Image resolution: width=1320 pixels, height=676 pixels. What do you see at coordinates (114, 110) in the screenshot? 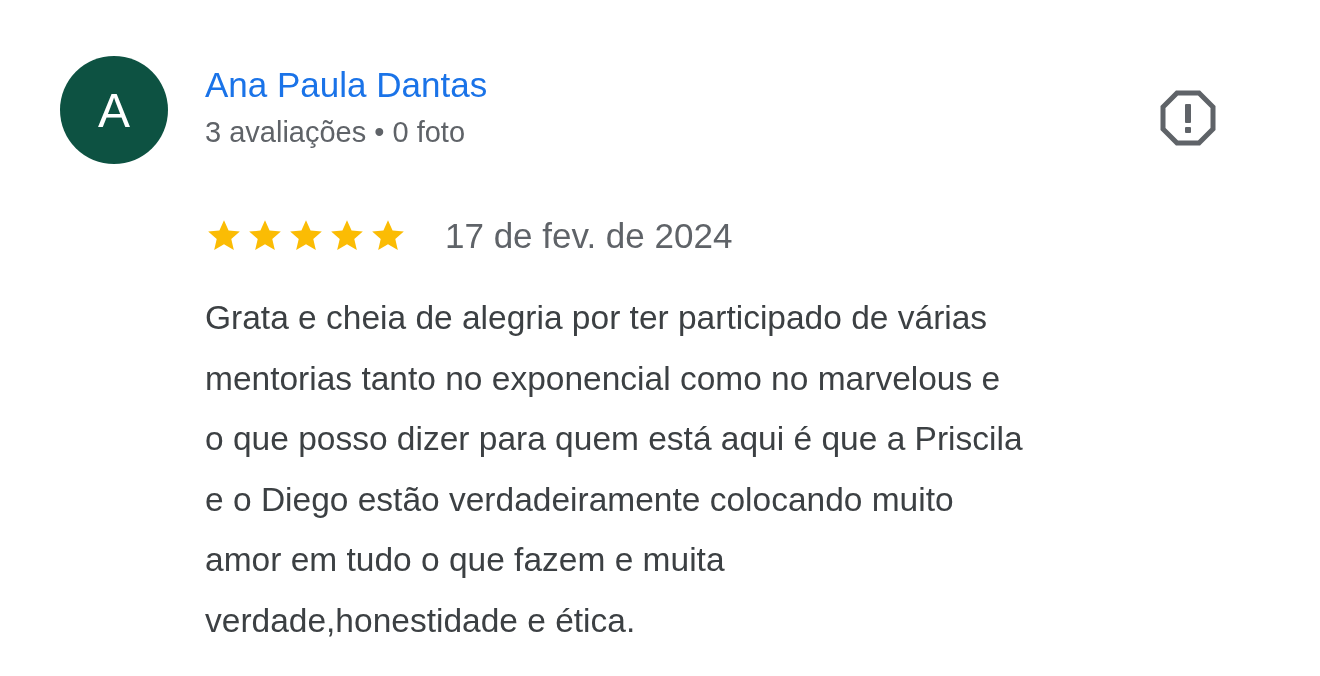
I see `avatar: A` at bounding box center [114, 110].